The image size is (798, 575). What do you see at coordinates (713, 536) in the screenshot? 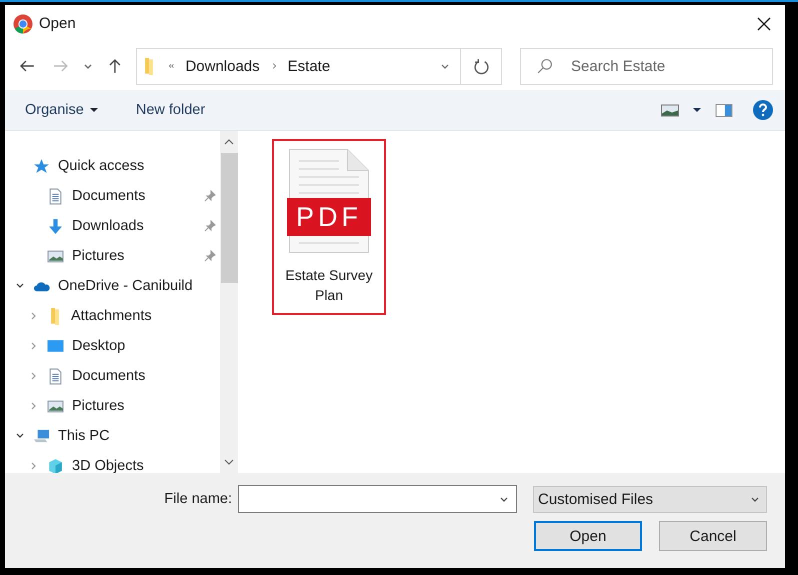
I see `cancel-button: Cancel` at bounding box center [713, 536].